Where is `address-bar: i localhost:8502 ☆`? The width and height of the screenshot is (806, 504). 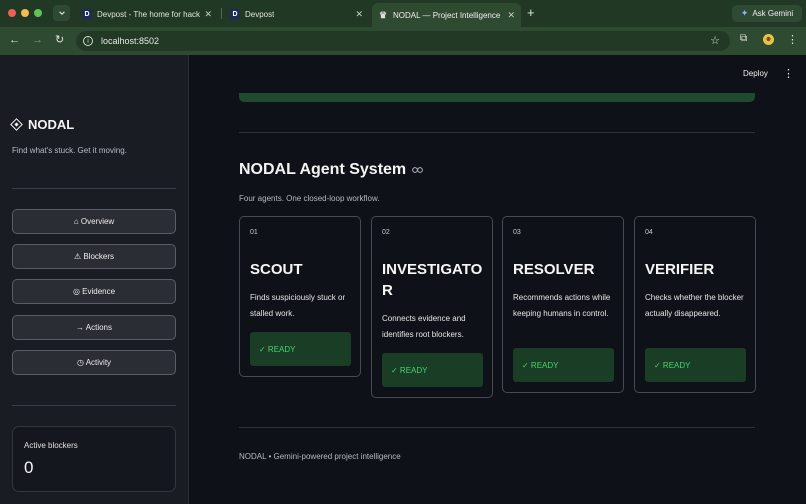 address-bar: i localhost:8502 ☆ is located at coordinates (403, 41).